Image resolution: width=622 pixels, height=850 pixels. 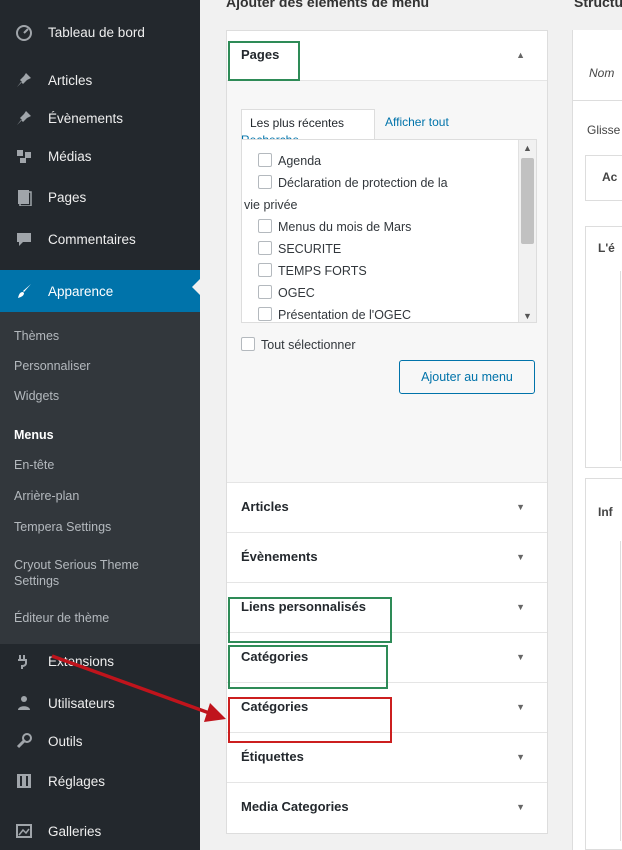 What do you see at coordinates (92, 239) in the screenshot?
I see `sidebar-item-label: Commentaires` at bounding box center [92, 239].